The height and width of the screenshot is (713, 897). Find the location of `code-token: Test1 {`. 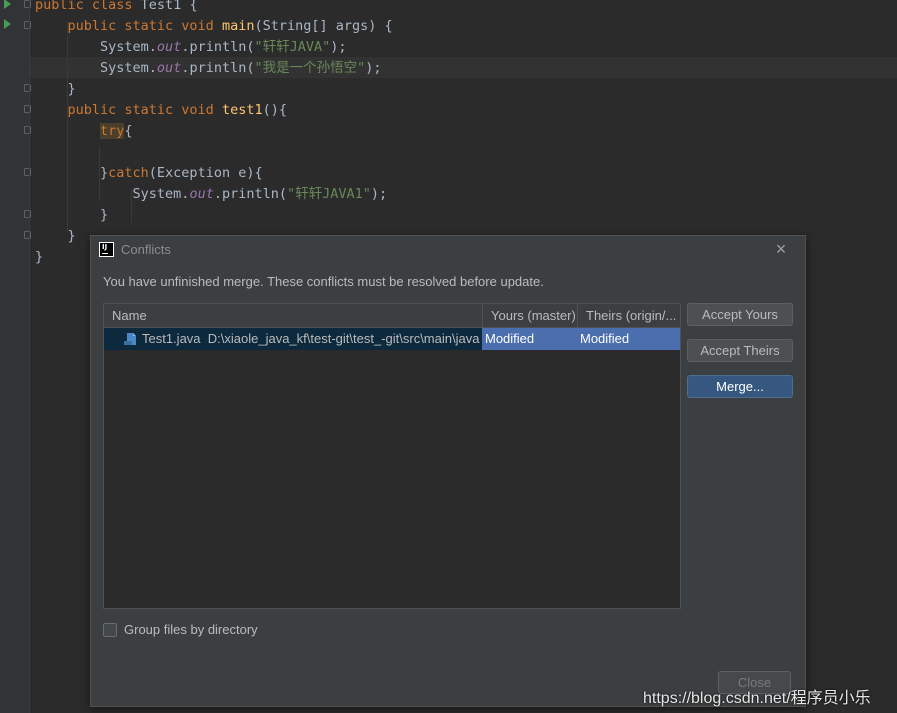

code-token: Test1 { is located at coordinates (169, 6).